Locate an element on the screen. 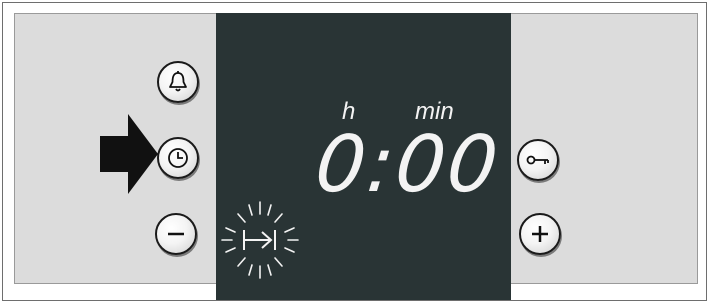 The image size is (713, 306). bell-icon is located at coordinates (178, 81).